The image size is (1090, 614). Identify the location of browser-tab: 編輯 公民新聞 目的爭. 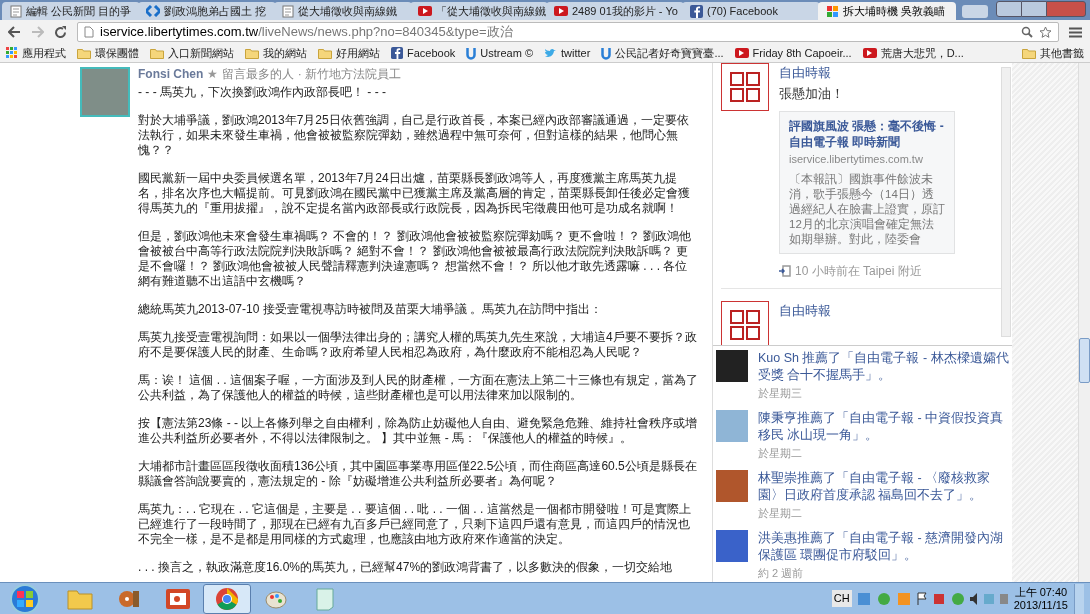
(71, 11).